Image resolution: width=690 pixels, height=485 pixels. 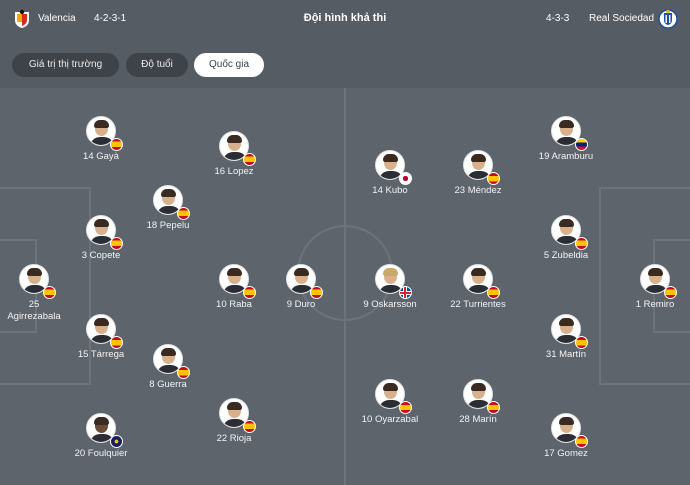 I want to click on player-home-11: 22 Rioja, so click(x=234, y=421).